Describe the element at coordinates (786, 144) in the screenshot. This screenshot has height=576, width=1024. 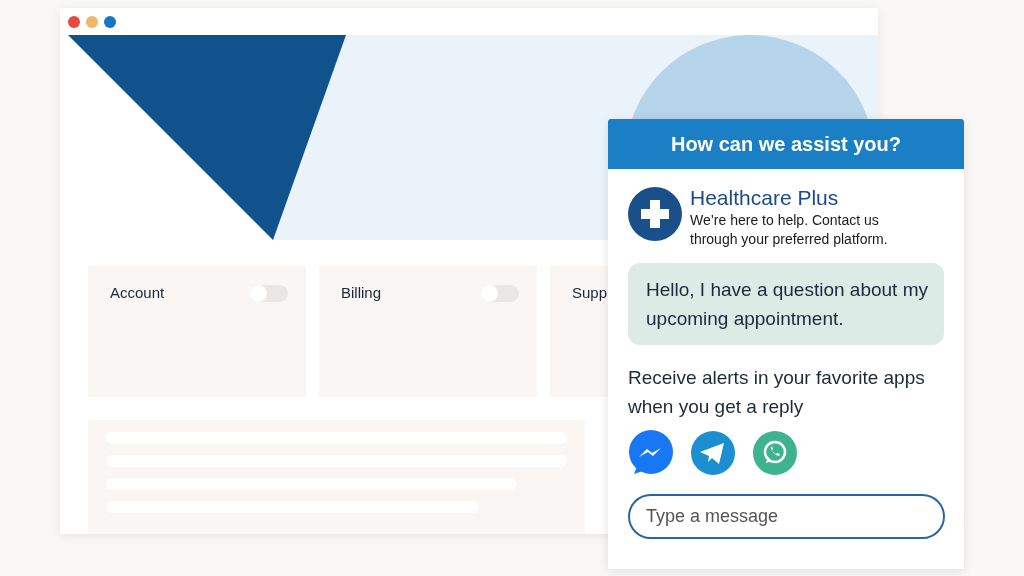
I see `chat-header: How can we assist you?` at that location.